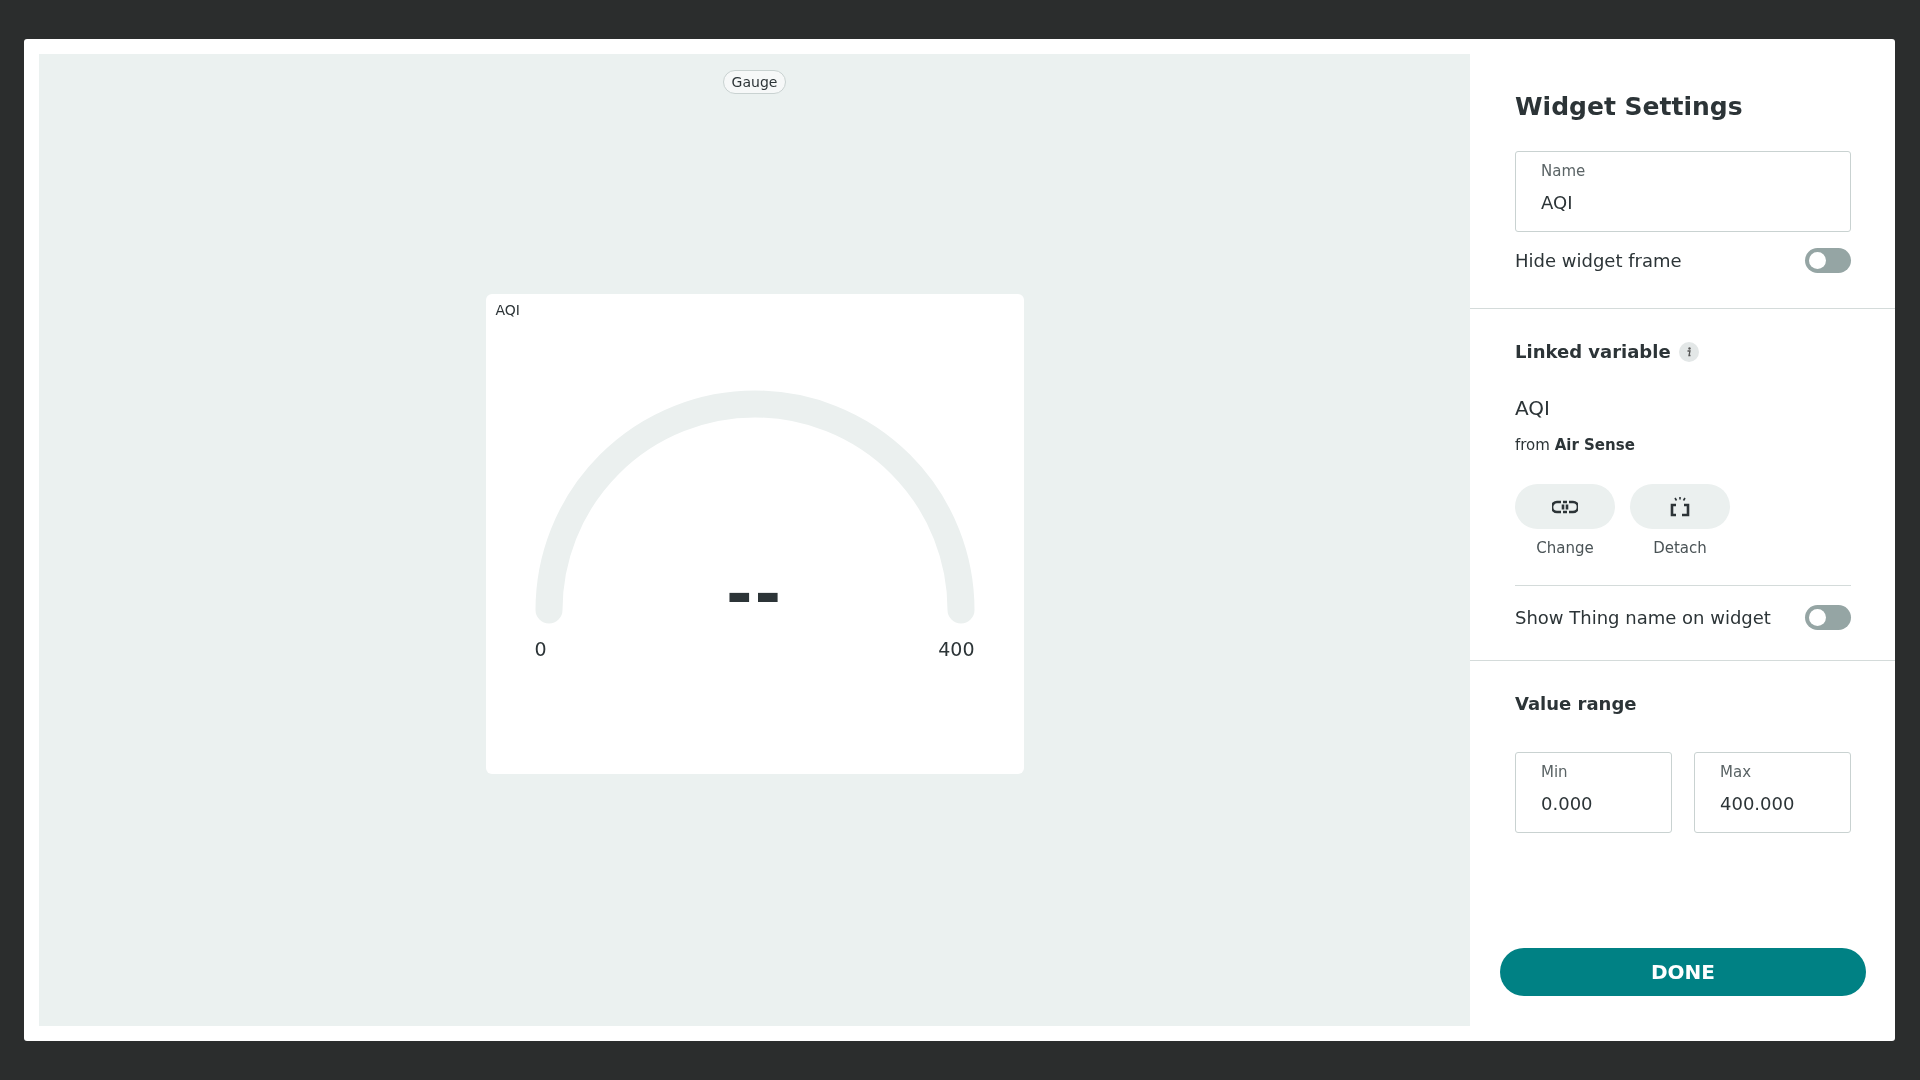 The width and height of the screenshot is (1920, 1080). I want to click on change-button, so click(1565, 506).